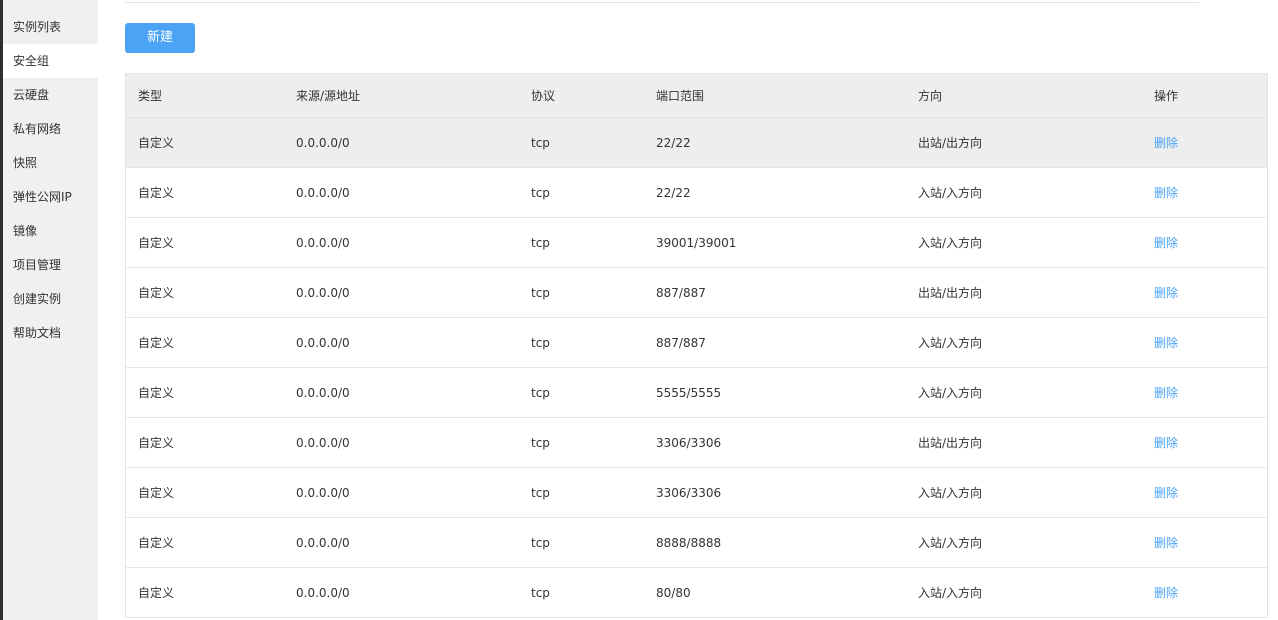  What do you see at coordinates (50, 333) in the screenshot?
I see `sidebar-item-help-docs: 帮助文档` at bounding box center [50, 333].